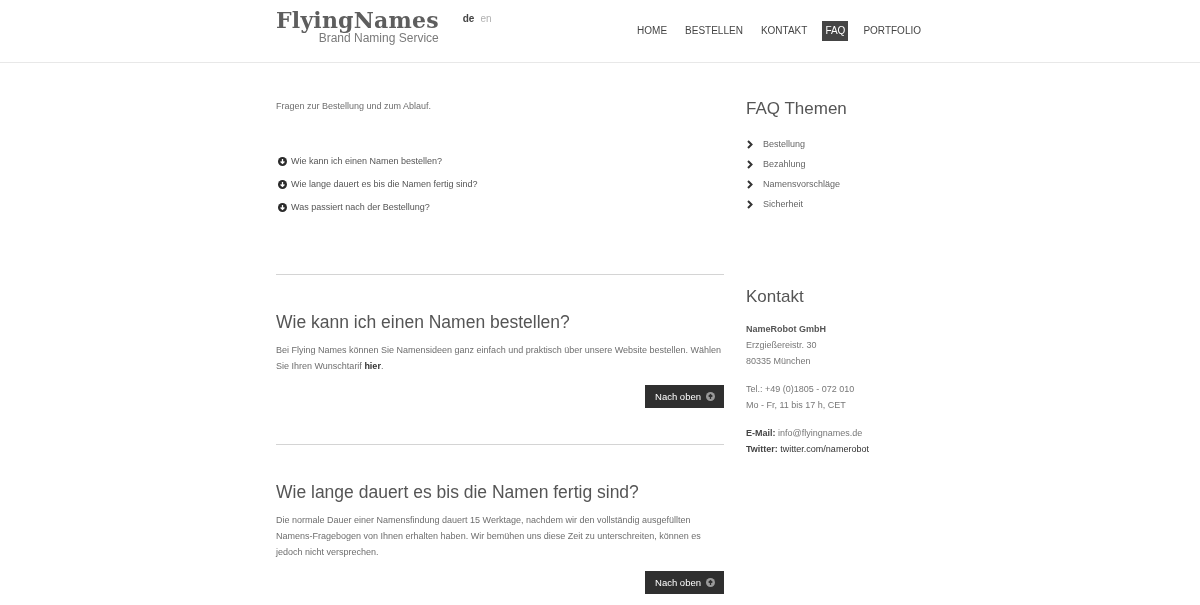 Image resolution: width=1200 pixels, height=605 pixels. Describe the element at coordinates (820, 433) in the screenshot. I see `contact-text: info@flyingnames.de` at that location.